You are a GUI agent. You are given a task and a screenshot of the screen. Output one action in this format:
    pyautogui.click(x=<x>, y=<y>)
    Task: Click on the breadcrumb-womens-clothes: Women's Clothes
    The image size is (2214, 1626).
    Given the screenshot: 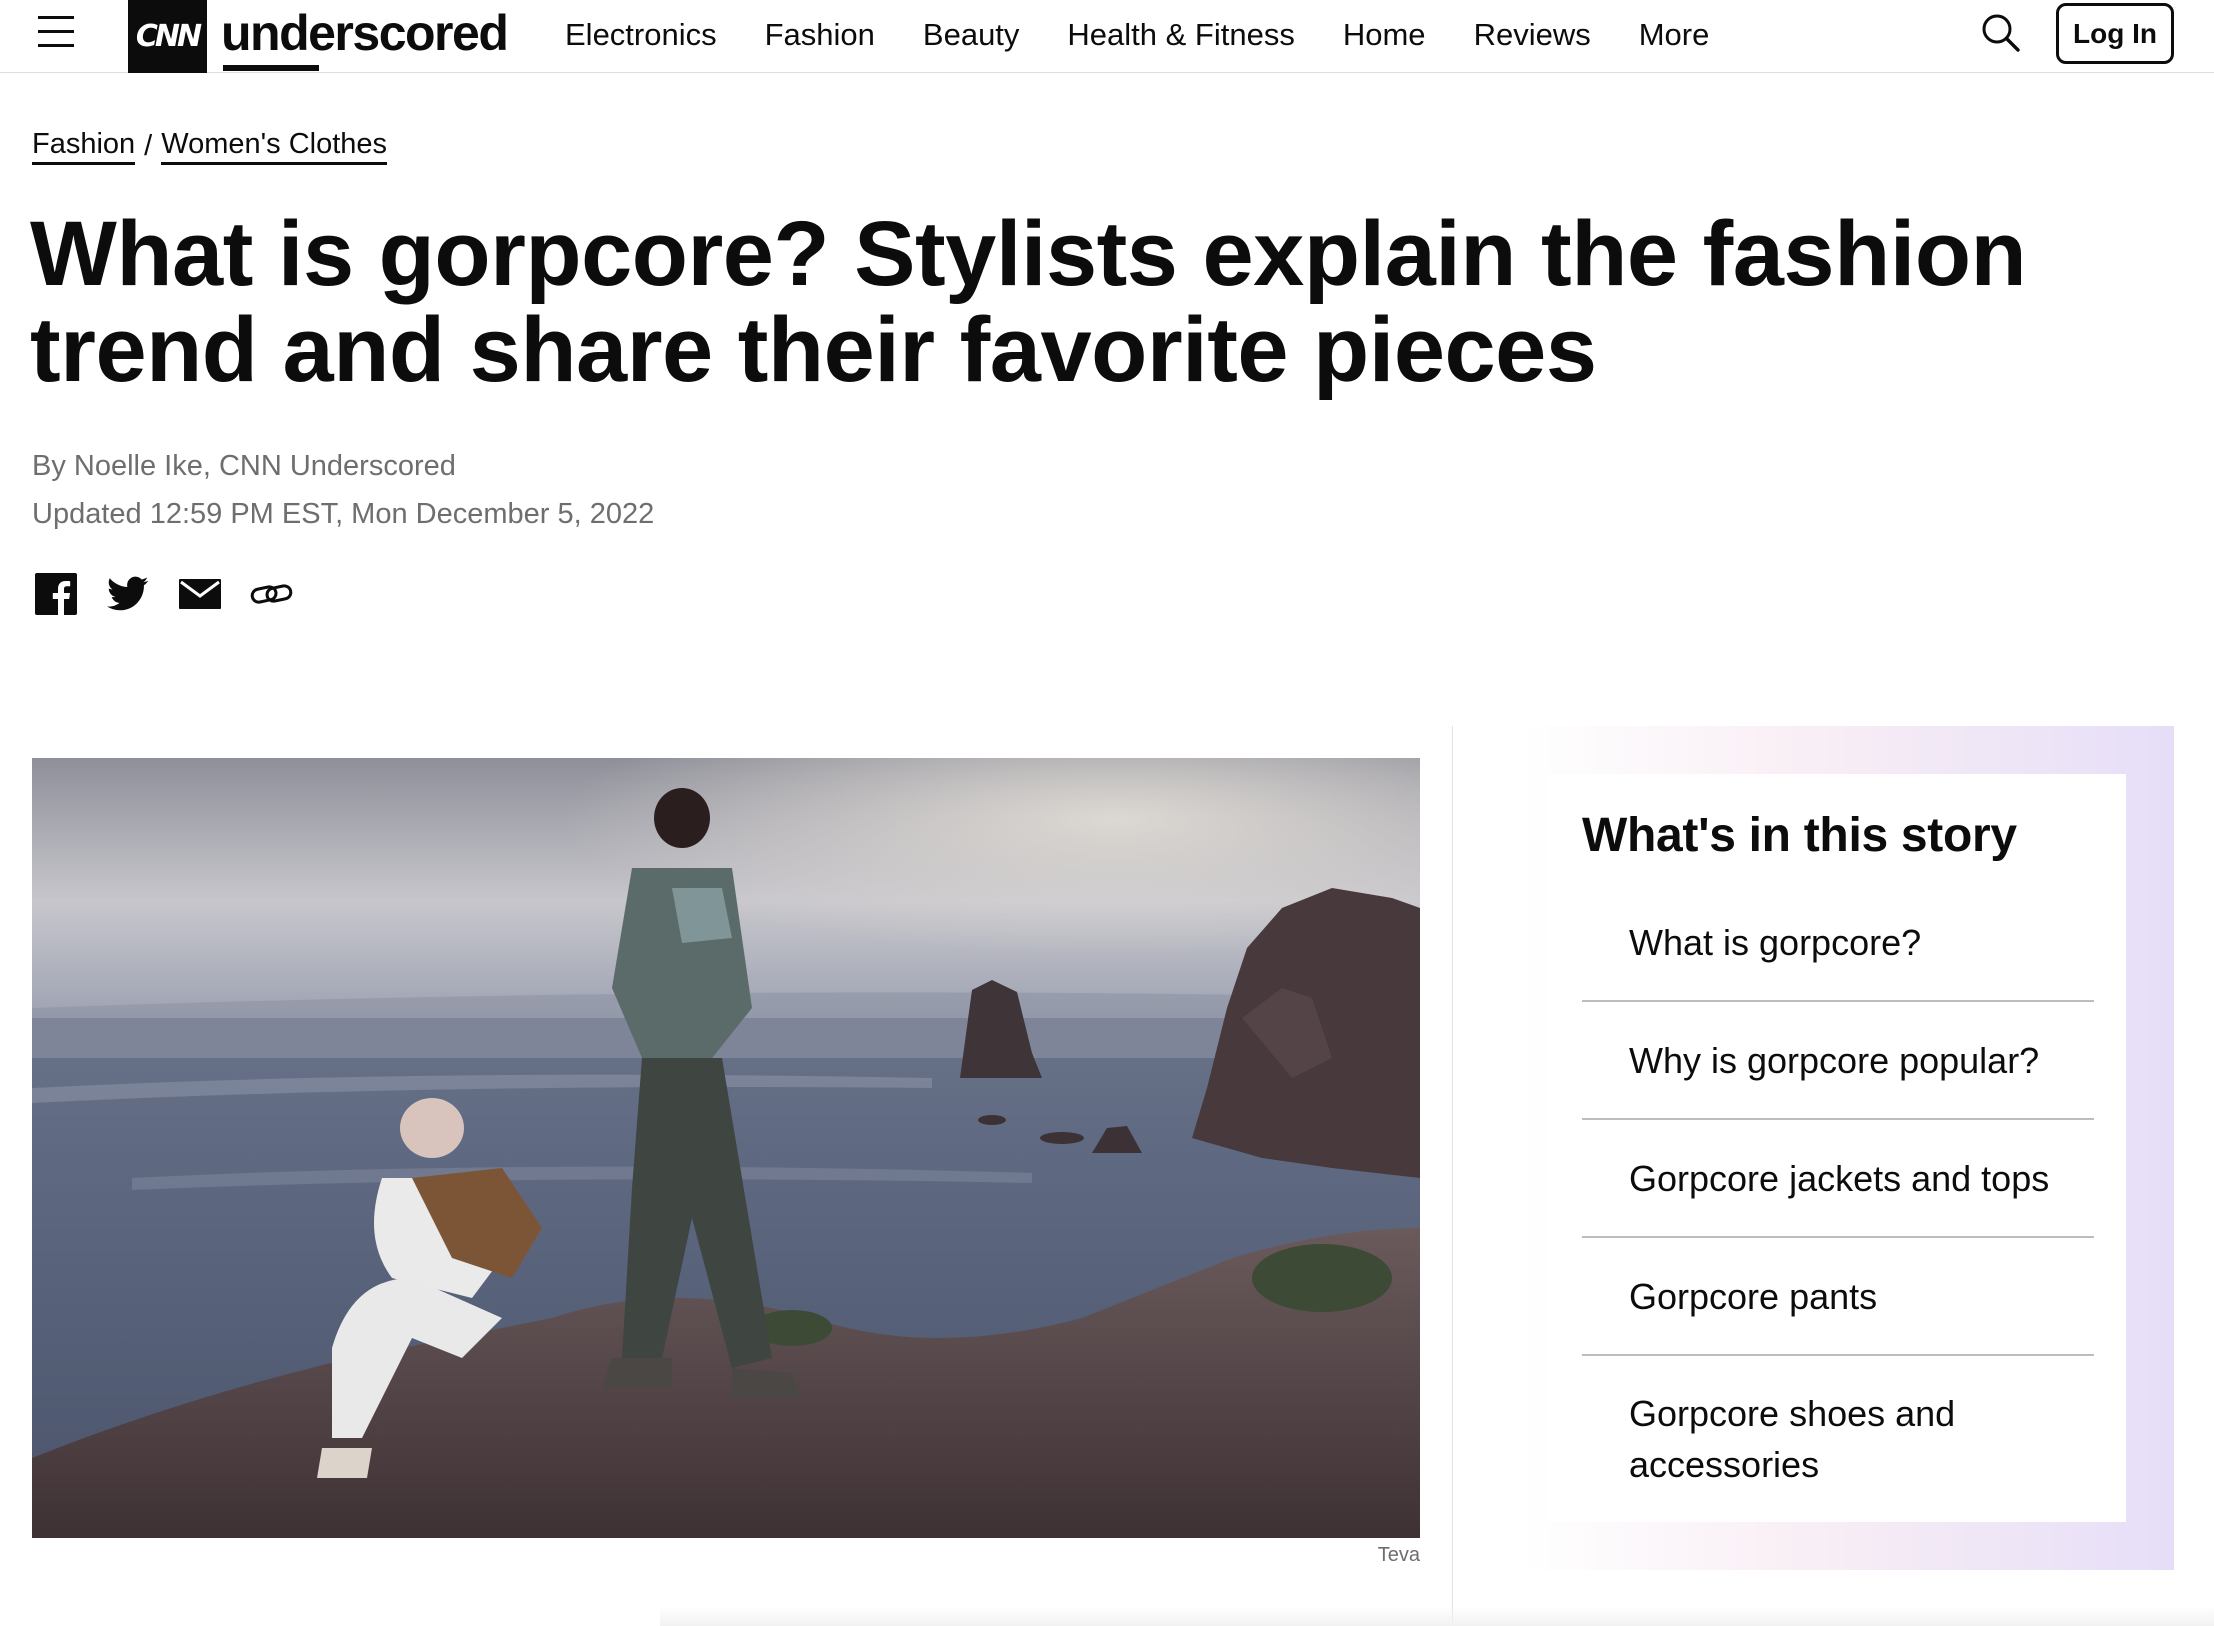 What is the action you would take?
    pyautogui.click(x=274, y=146)
    